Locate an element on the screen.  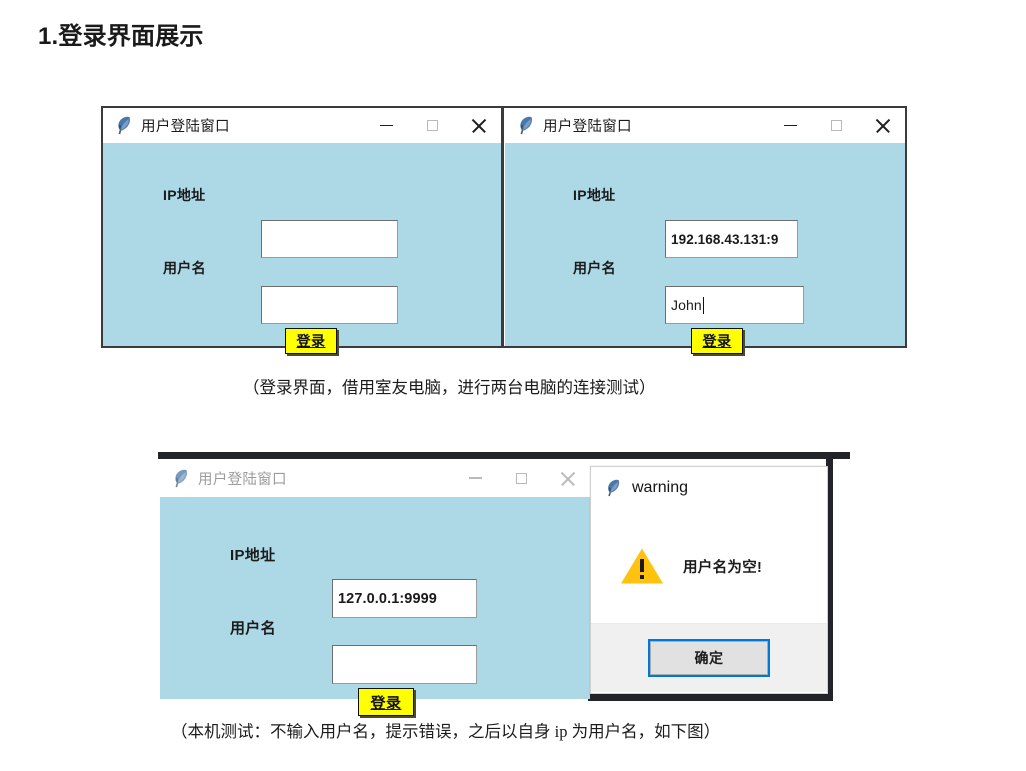
dialog-close-button is located at coordinates (801, 488).